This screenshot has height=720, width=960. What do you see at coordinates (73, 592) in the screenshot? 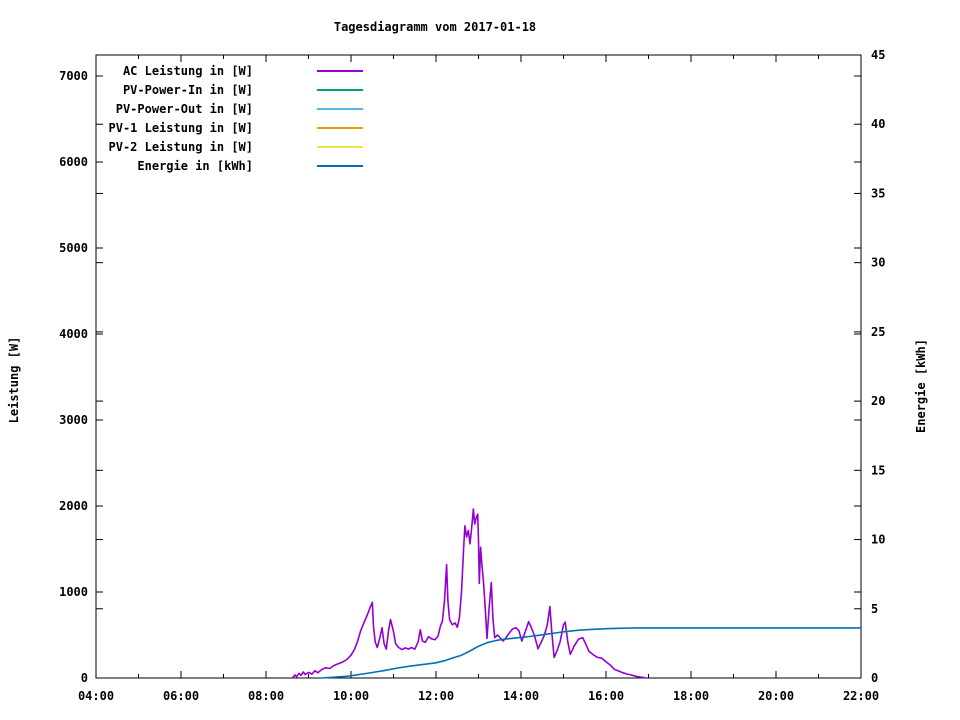
I see `y-tick-label: 1000` at bounding box center [73, 592].